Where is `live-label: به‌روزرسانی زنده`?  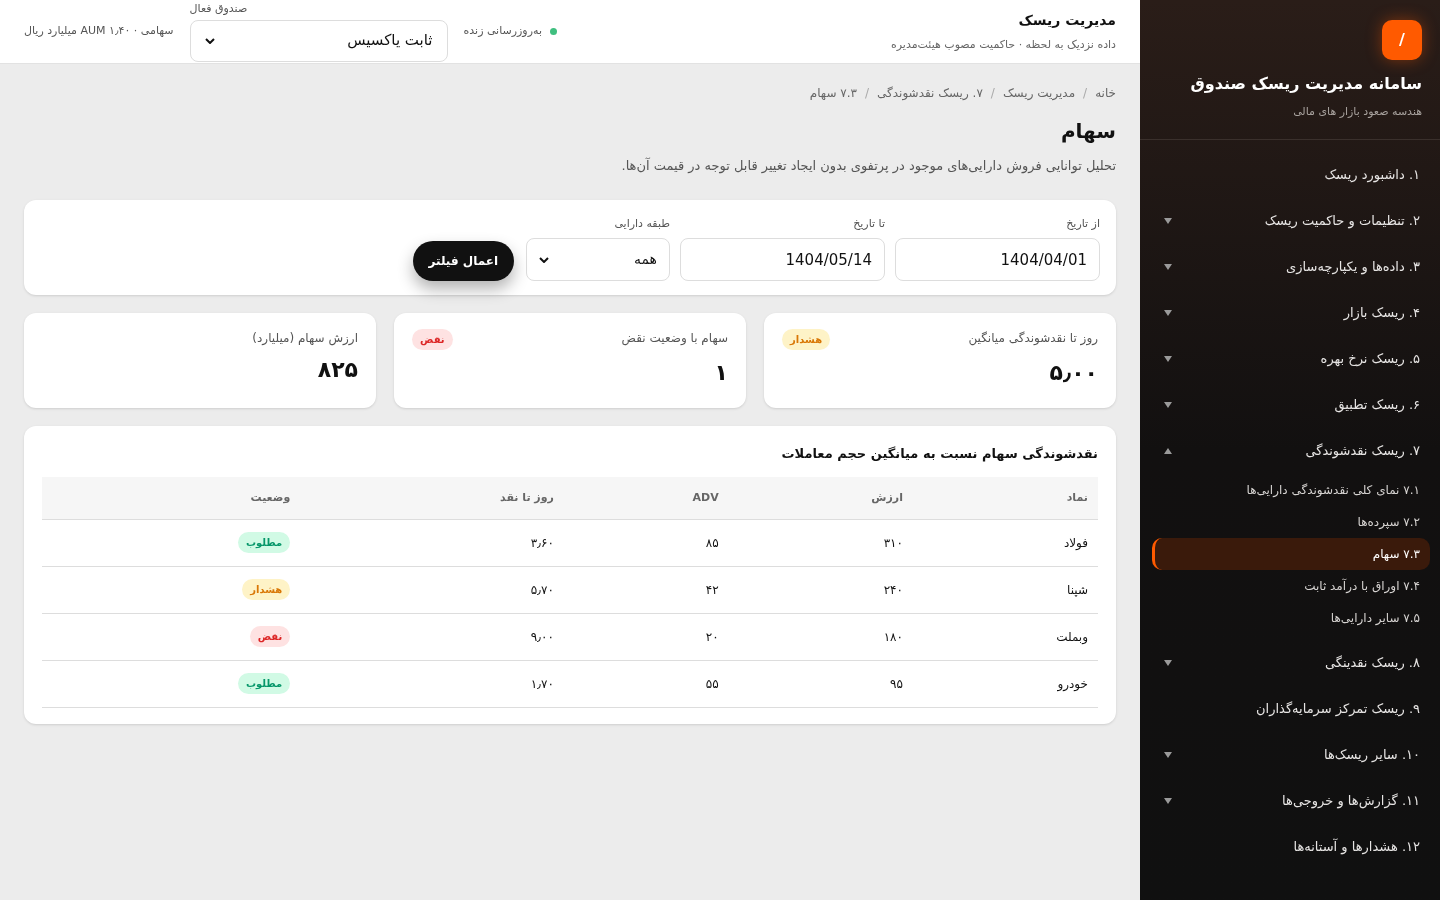
live-label: به‌روزرسانی زنده is located at coordinates (502, 31).